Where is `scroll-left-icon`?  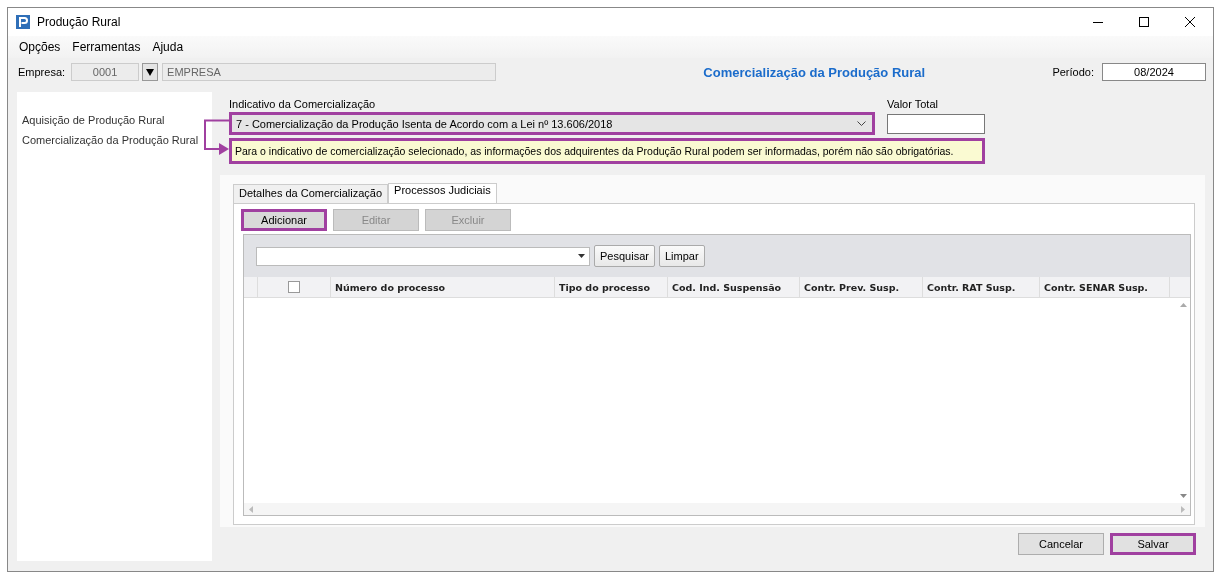
scroll-left-icon is located at coordinates (251, 509).